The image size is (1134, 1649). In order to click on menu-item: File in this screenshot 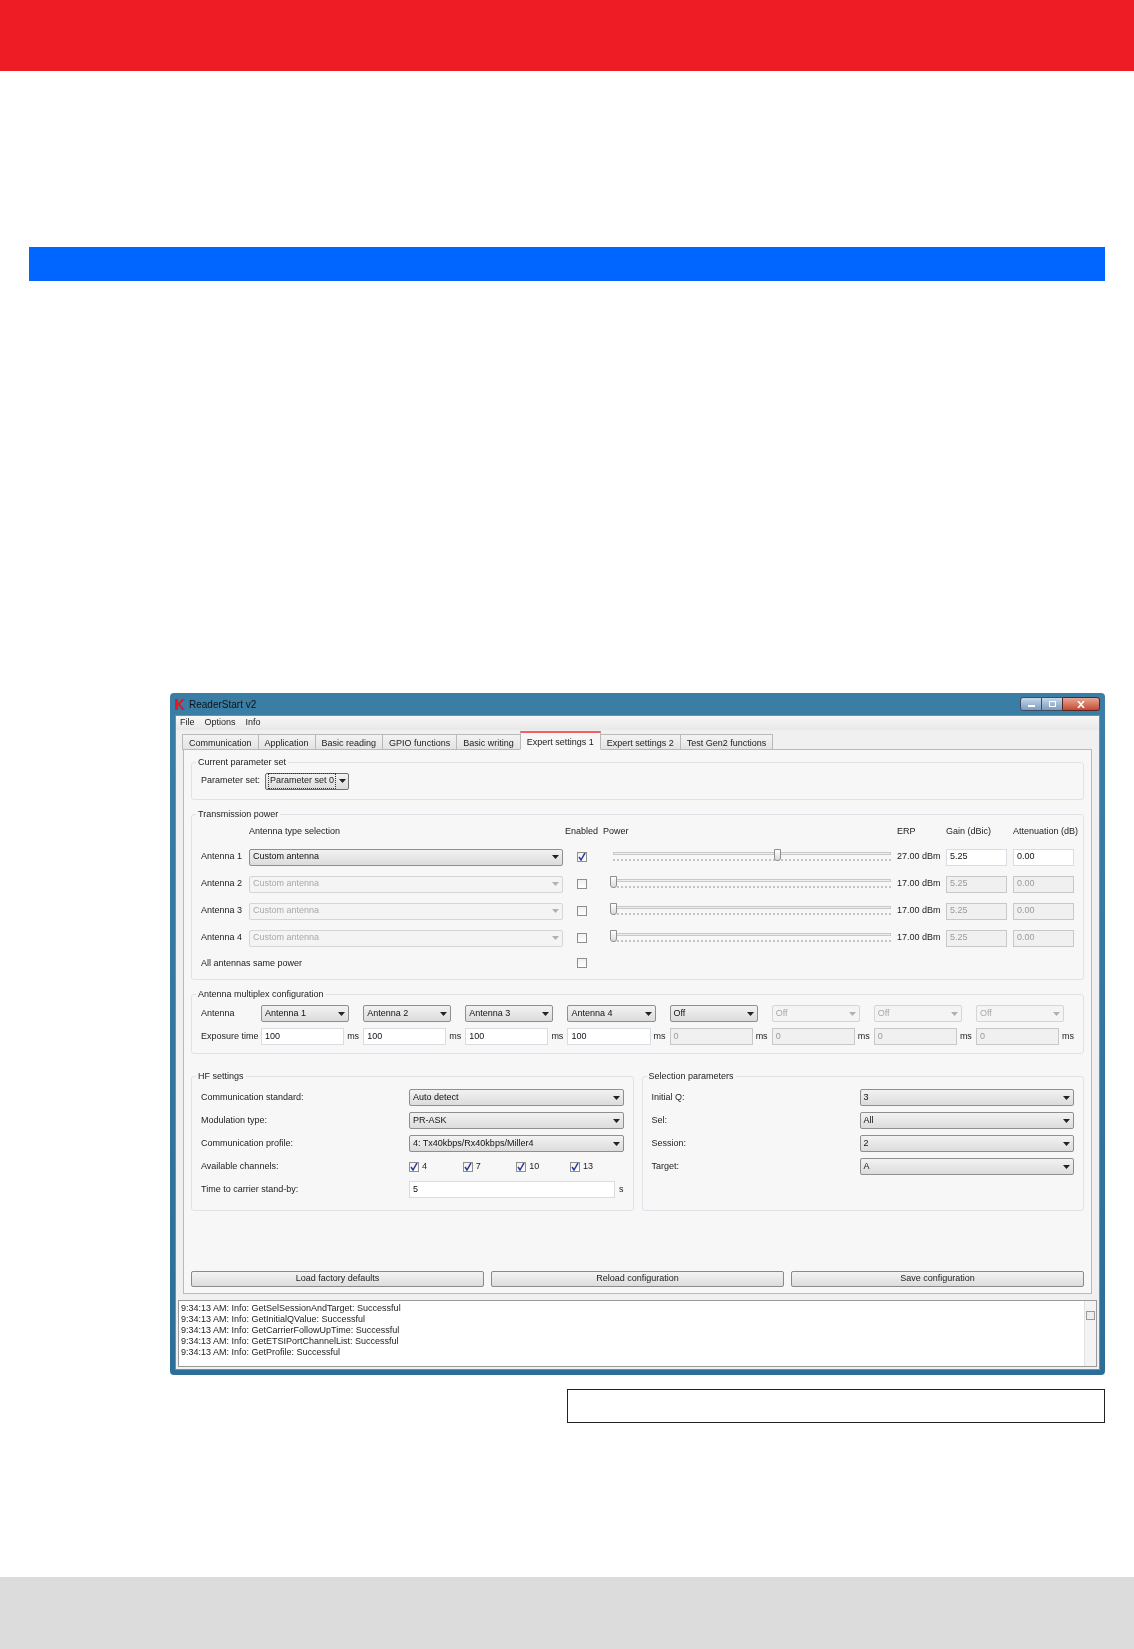, I will do `click(187, 723)`.